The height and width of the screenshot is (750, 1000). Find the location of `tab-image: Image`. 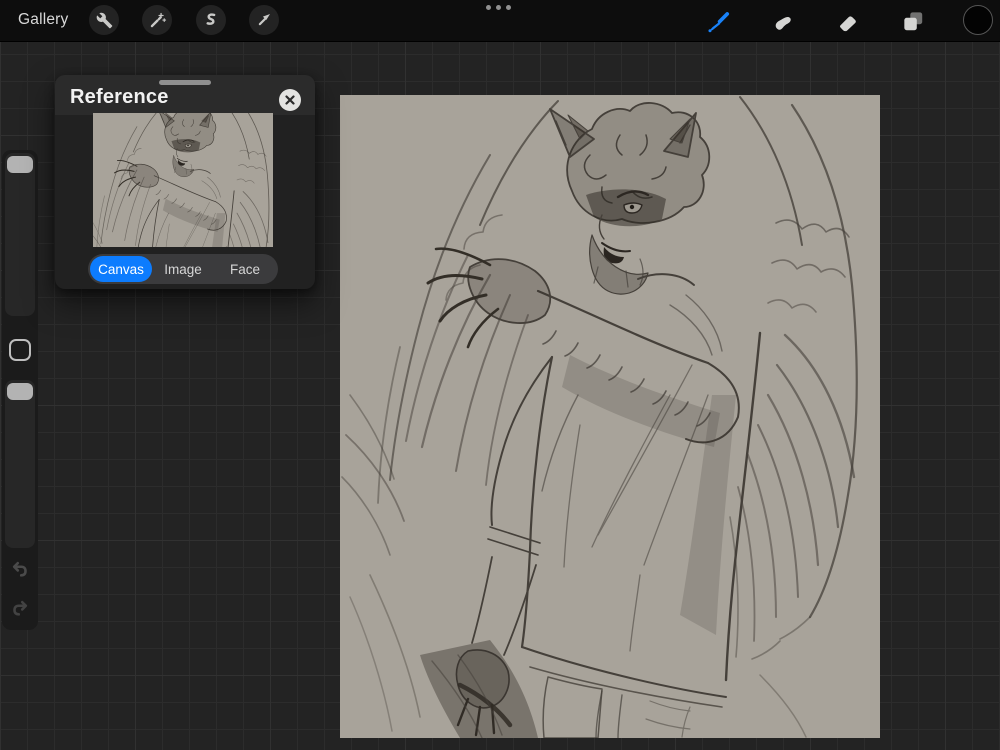

tab-image: Image is located at coordinates (183, 269).